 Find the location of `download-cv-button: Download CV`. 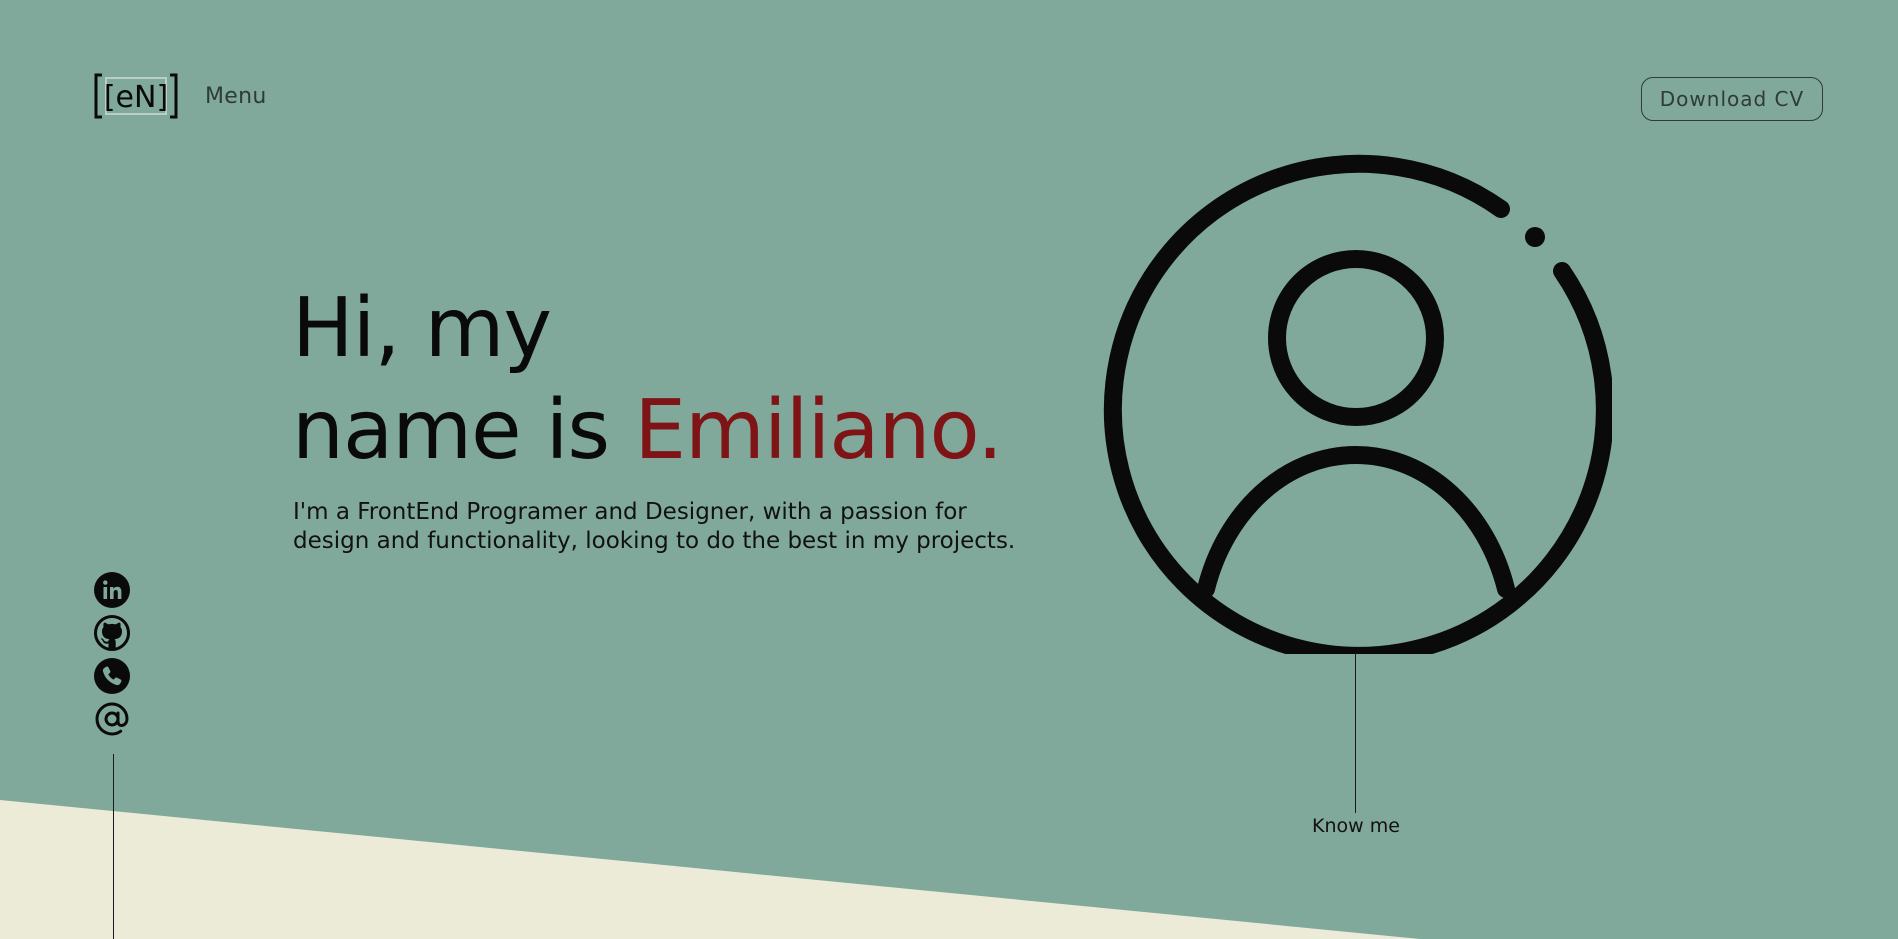

download-cv-button: Download CV is located at coordinates (1732, 99).